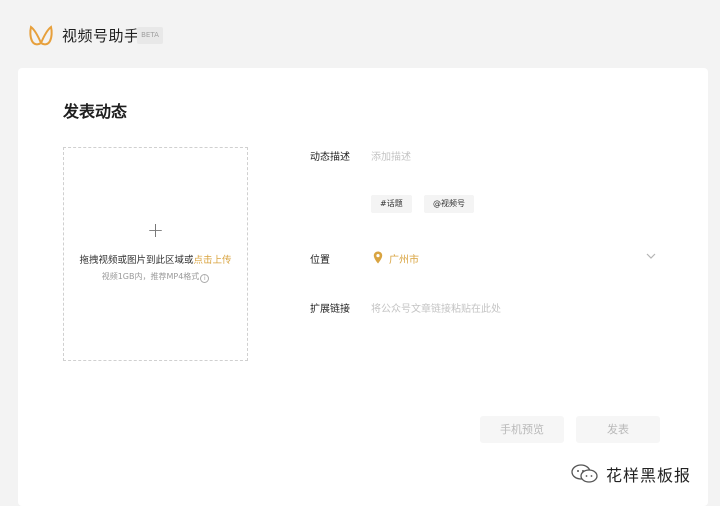 The image size is (720, 506). Describe the element at coordinates (213, 260) in the screenshot. I see `click-upload-link: 点击上传` at that location.